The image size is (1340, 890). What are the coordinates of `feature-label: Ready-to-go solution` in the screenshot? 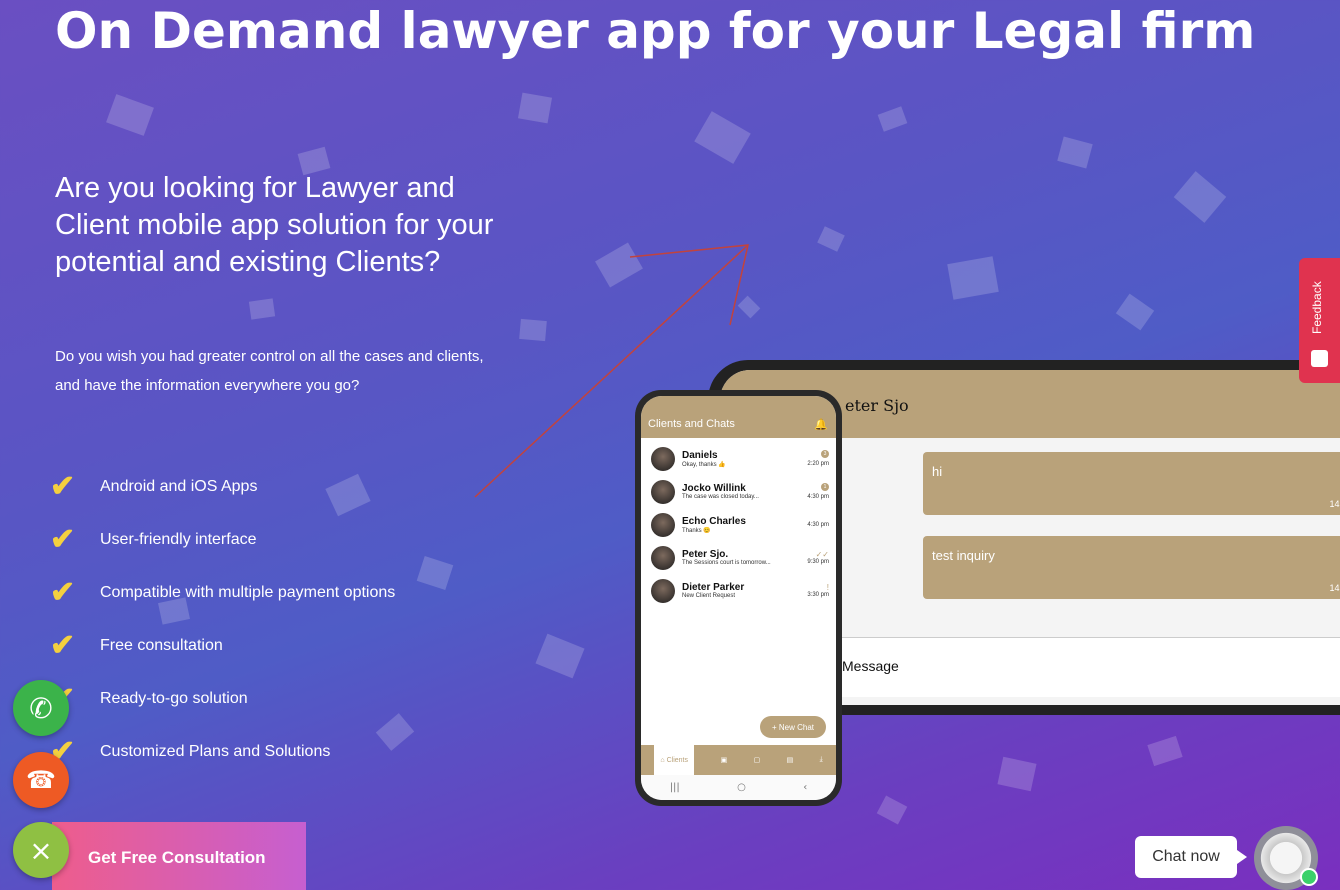 It's located at (174, 698).